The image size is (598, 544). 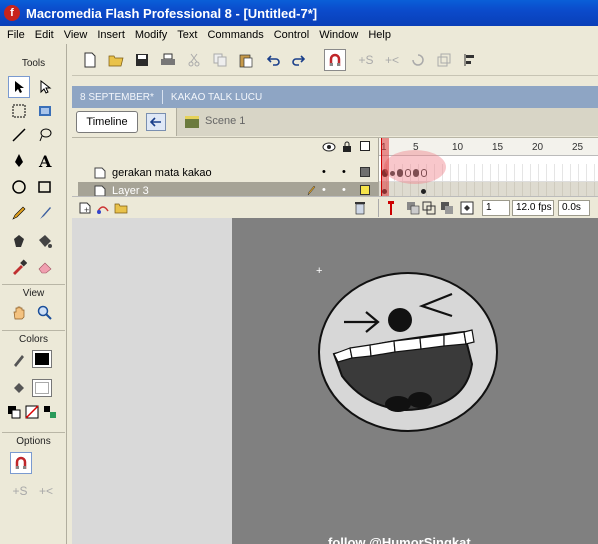 I want to click on fill-transform-tool-icon, so click(x=45, y=111).